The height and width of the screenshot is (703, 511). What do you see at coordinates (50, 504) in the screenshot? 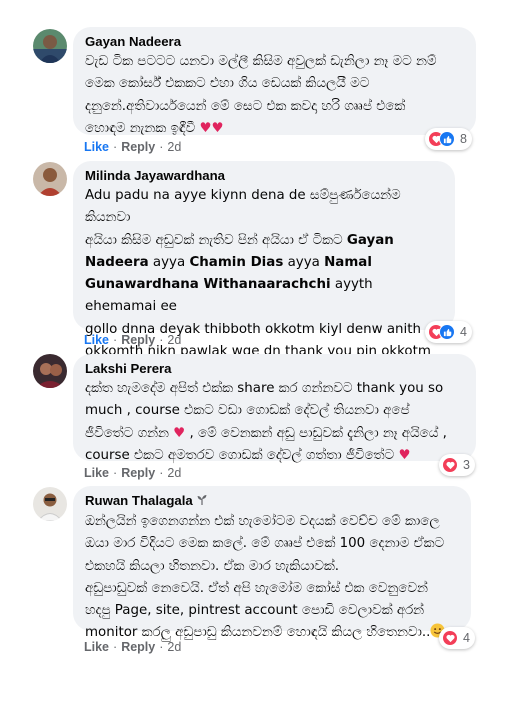
I see `avatar` at bounding box center [50, 504].